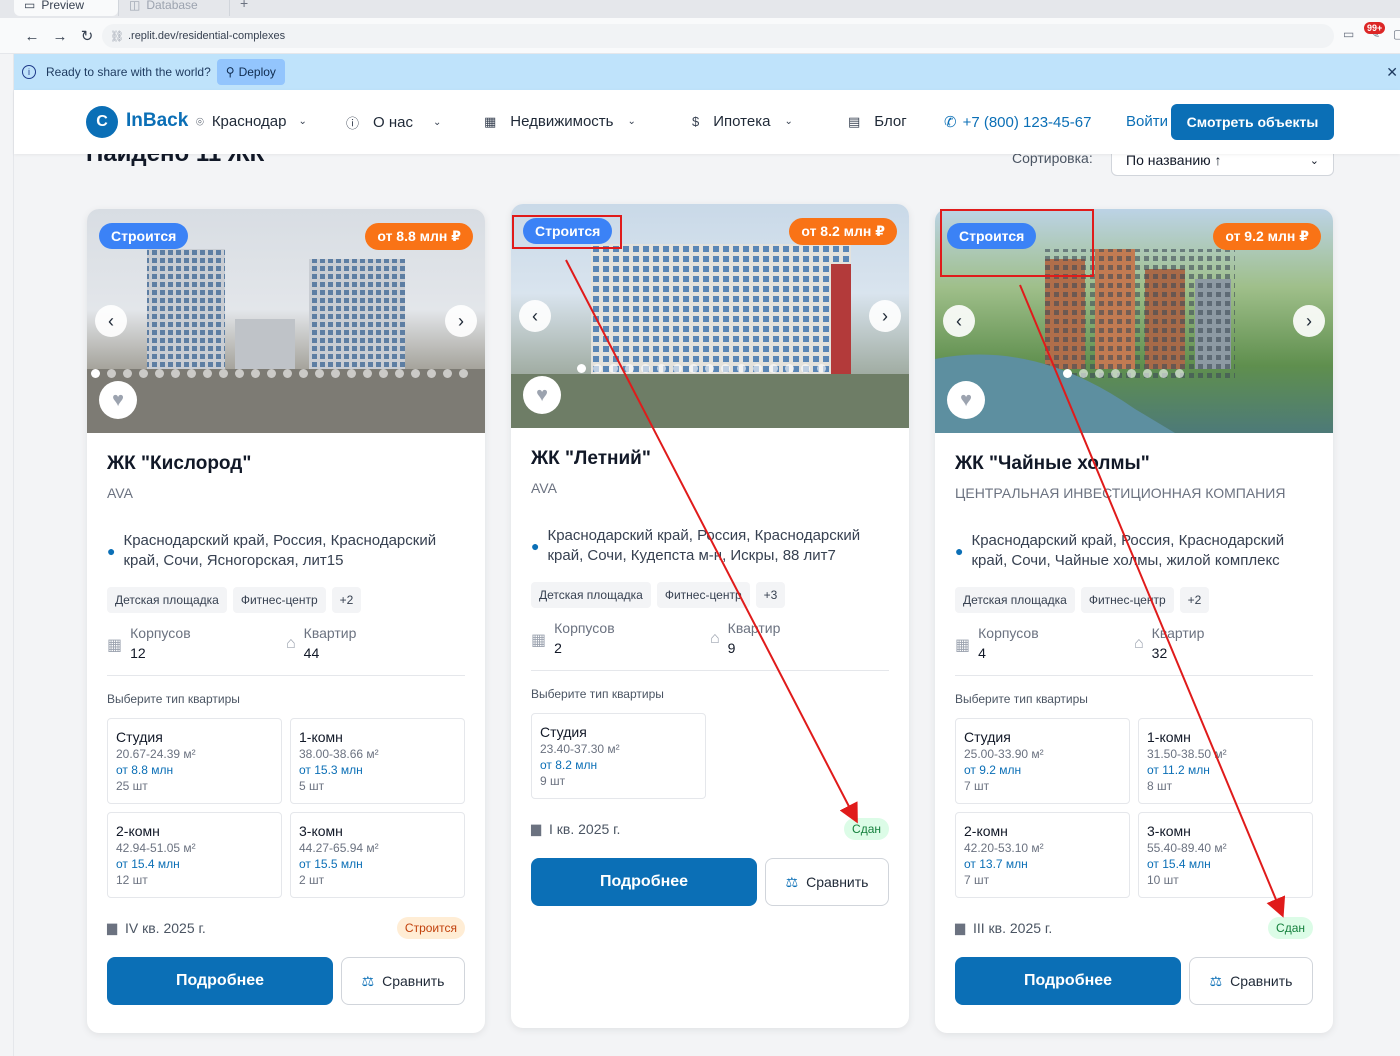 This screenshot has width=1400, height=1056. What do you see at coordinates (1004, 848) in the screenshot?
I see `apt-area: 42.20-53.10 м²` at bounding box center [1004, 848].